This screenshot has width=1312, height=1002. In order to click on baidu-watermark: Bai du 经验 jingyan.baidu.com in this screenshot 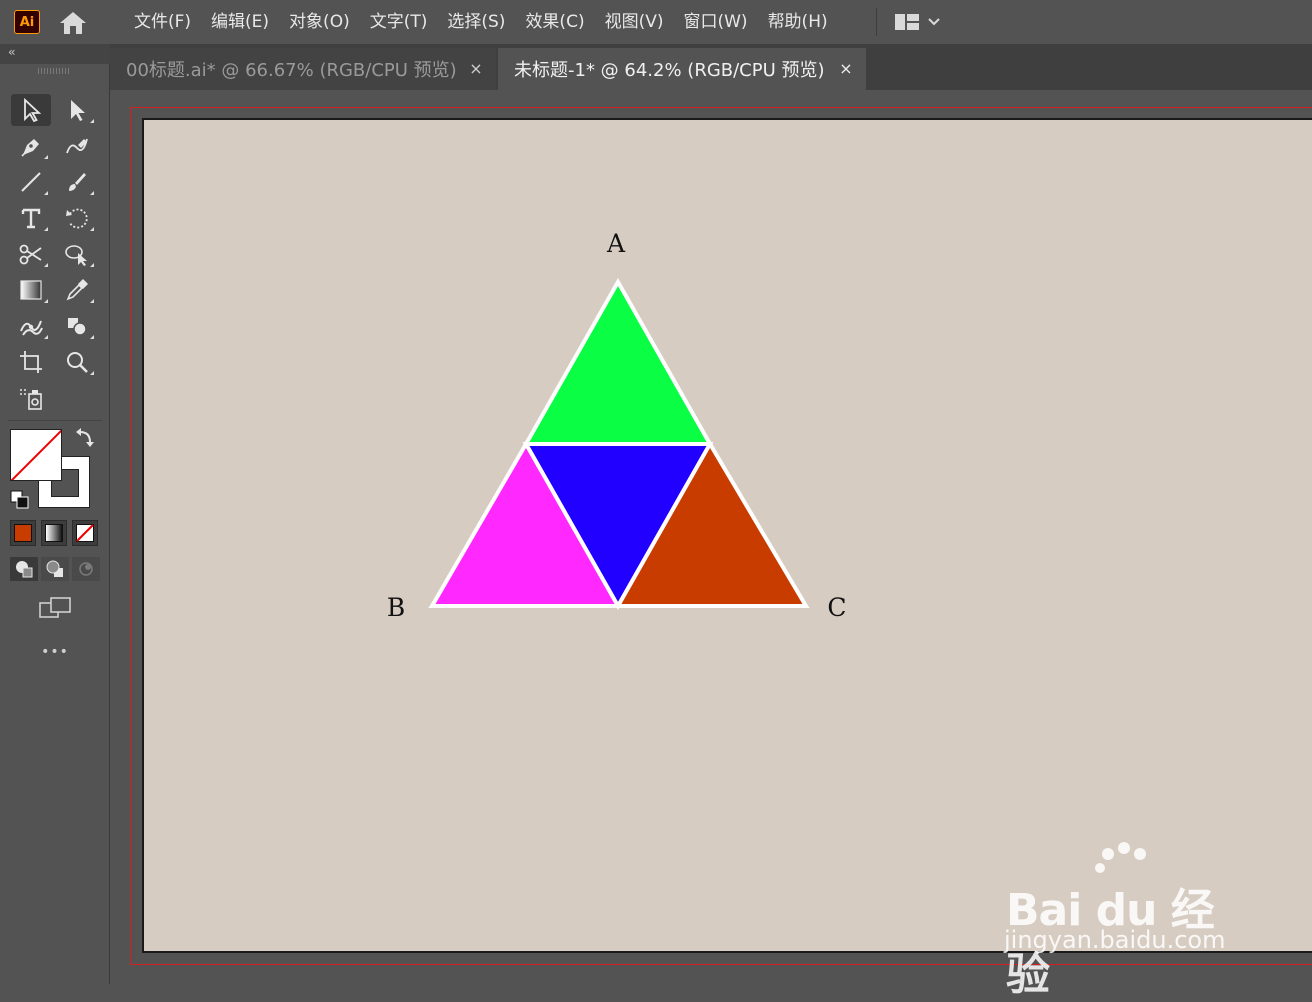, I will do `click(1127, 920)`.